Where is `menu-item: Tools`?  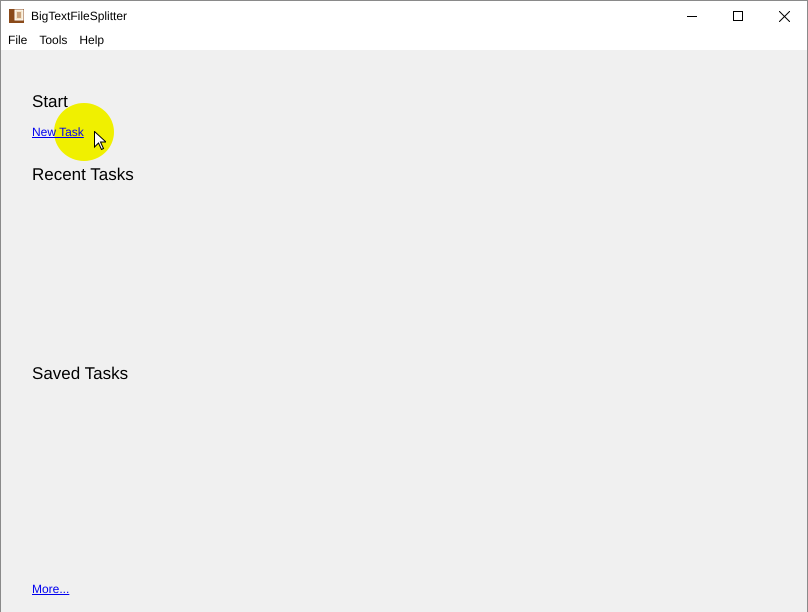 menu-item: Tools is located at coordinates (53, 40).